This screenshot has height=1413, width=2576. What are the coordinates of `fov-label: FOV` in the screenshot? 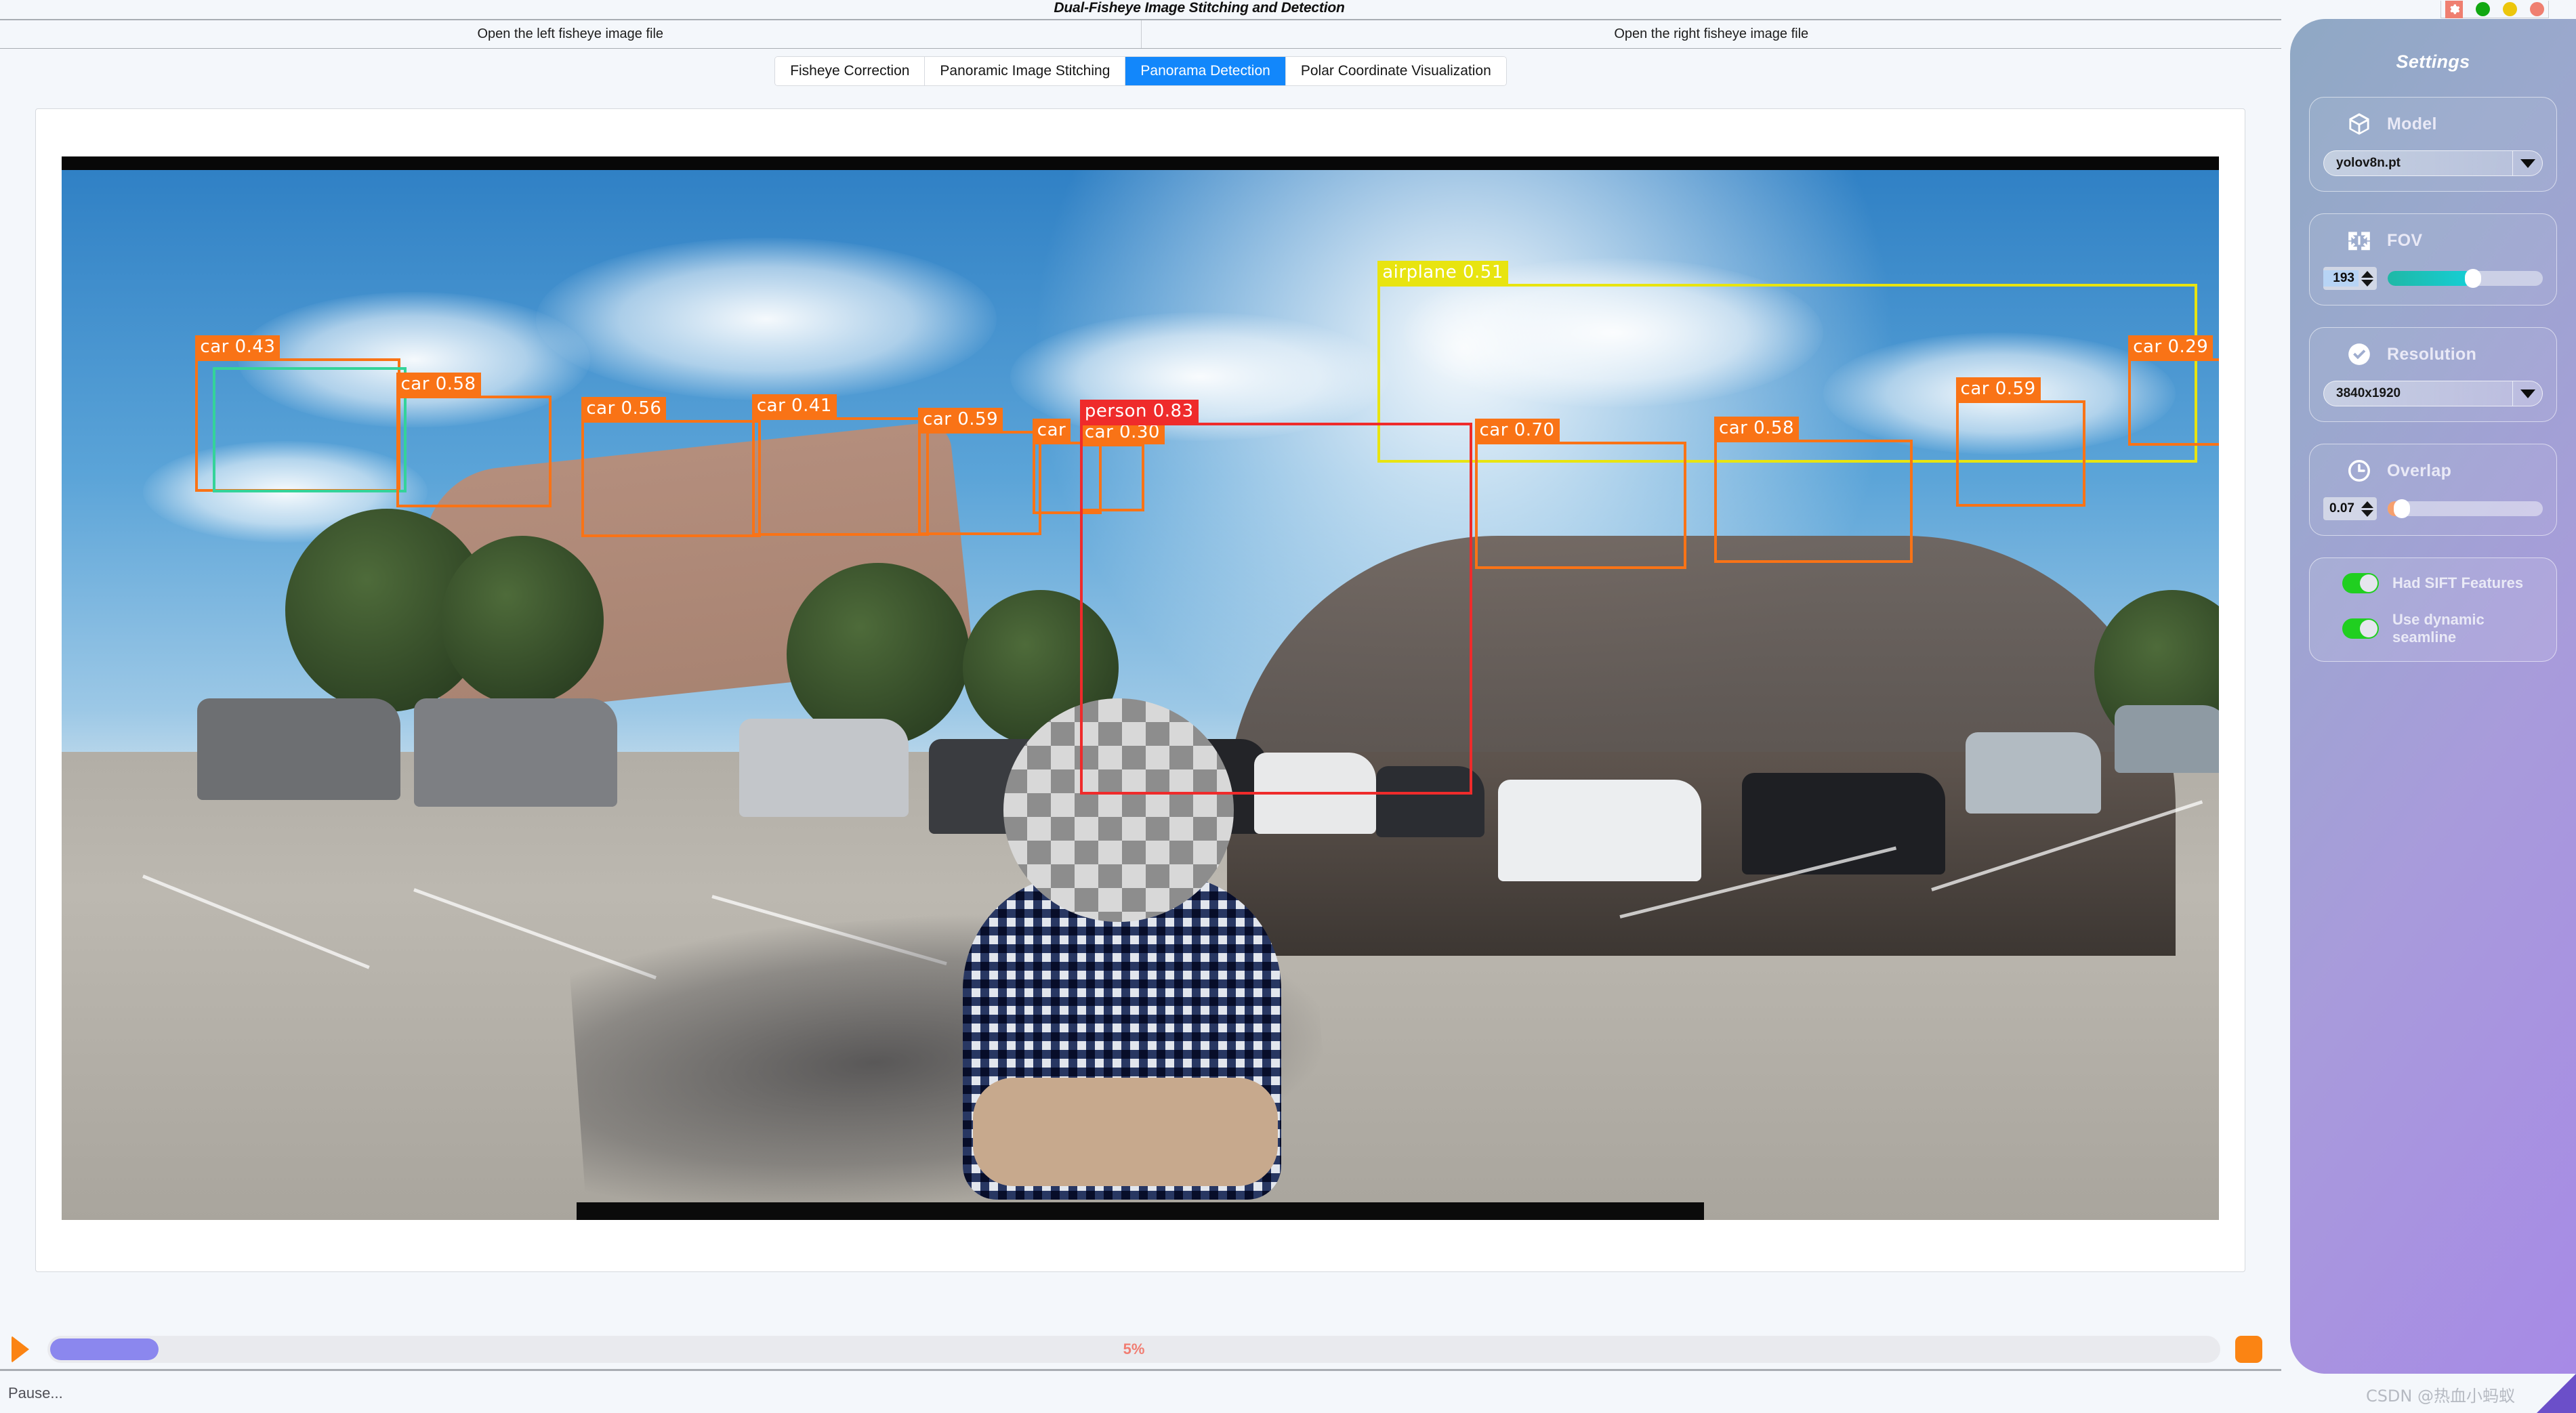 It's located at (2405, 240).